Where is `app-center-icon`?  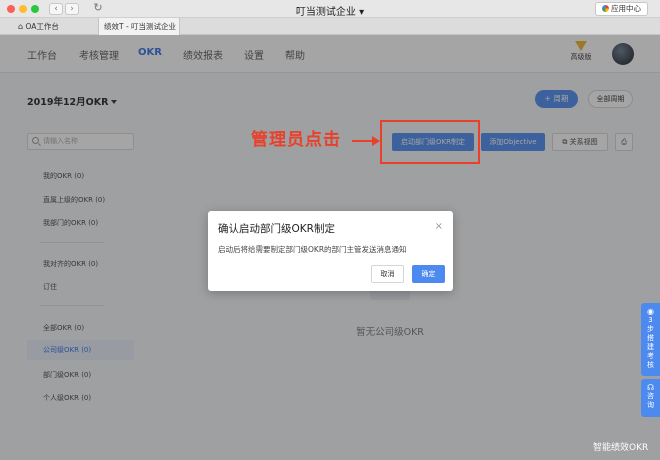 app-center-icon is located at coordinates (605, 8).